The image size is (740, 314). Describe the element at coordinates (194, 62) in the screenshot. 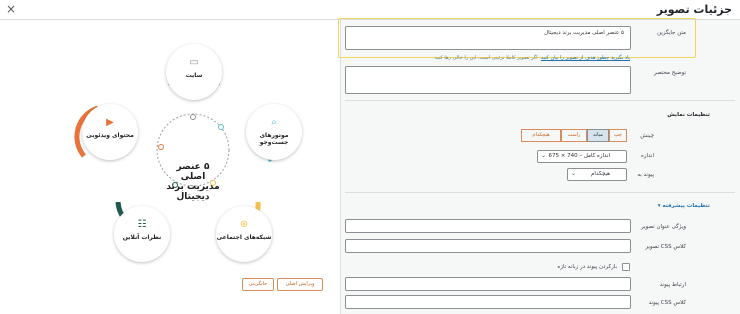

I see `monitor-icon: ▭` at that location.